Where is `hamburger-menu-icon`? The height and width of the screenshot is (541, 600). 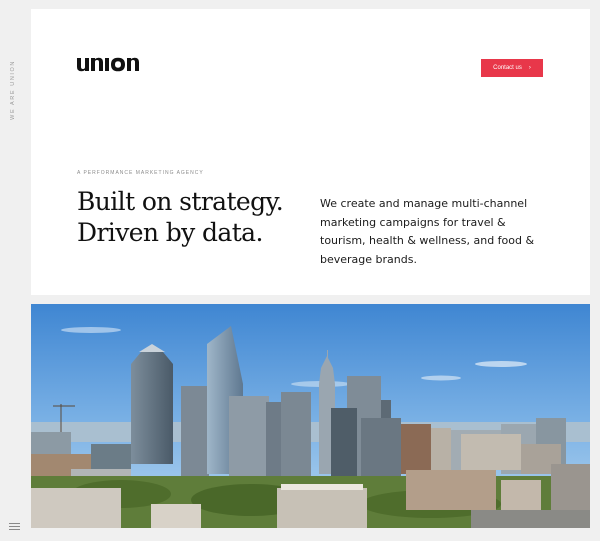 hamburger-menu-icon is located at coordinates (14, 527).